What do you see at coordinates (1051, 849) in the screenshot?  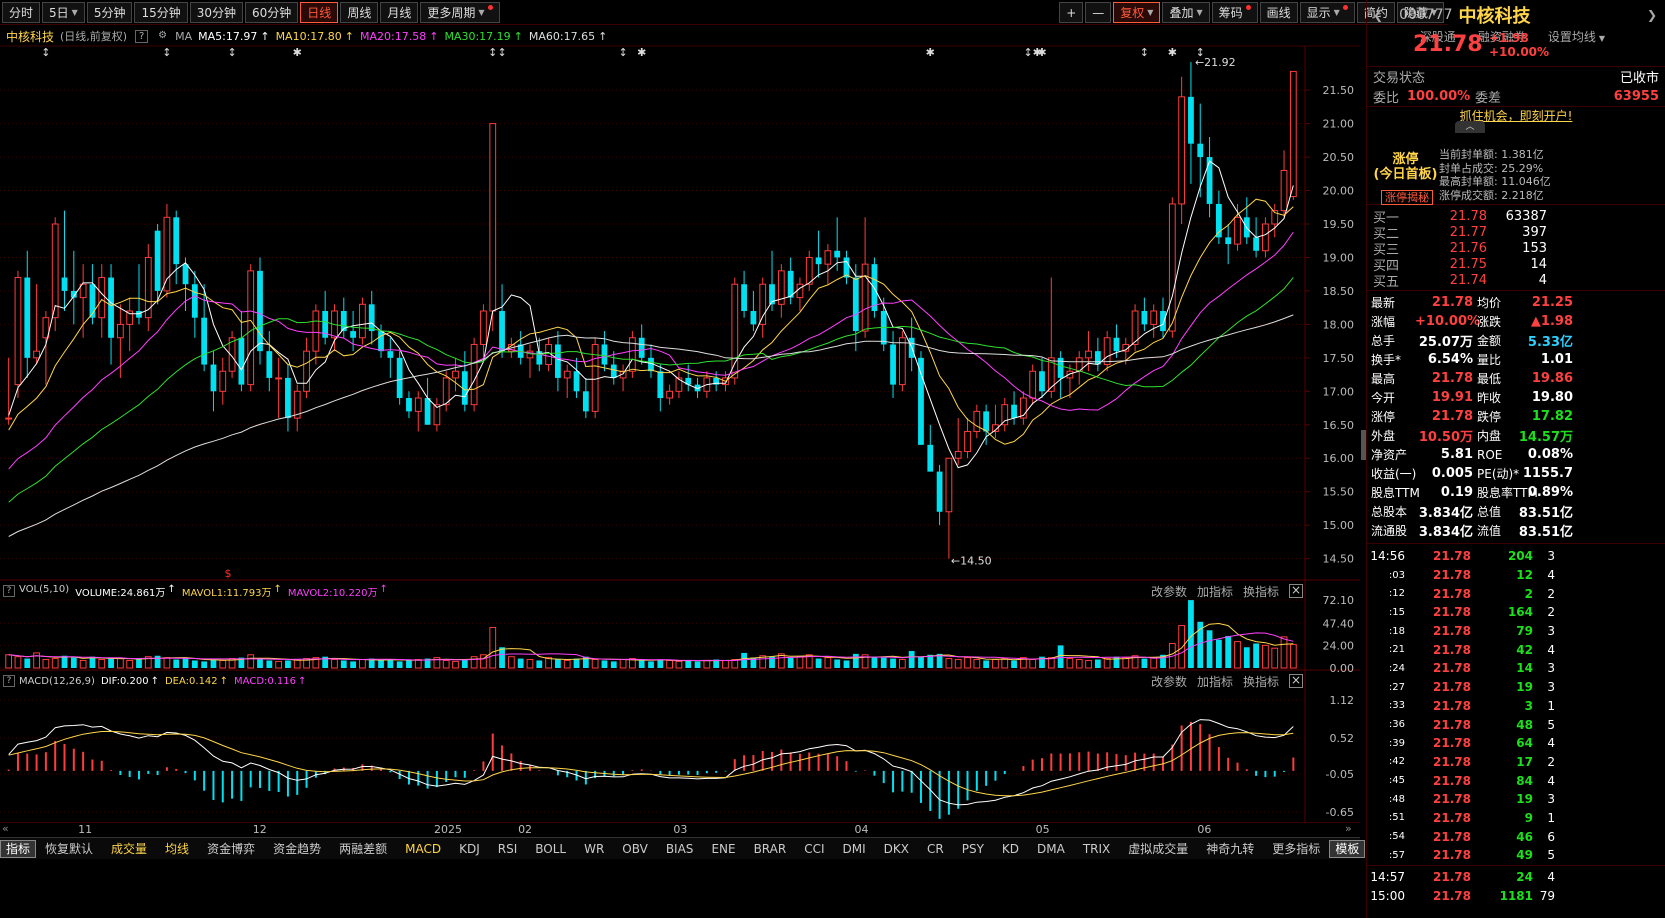 I see `indicator-tab: DMA` at bounding box center [1051, 849].